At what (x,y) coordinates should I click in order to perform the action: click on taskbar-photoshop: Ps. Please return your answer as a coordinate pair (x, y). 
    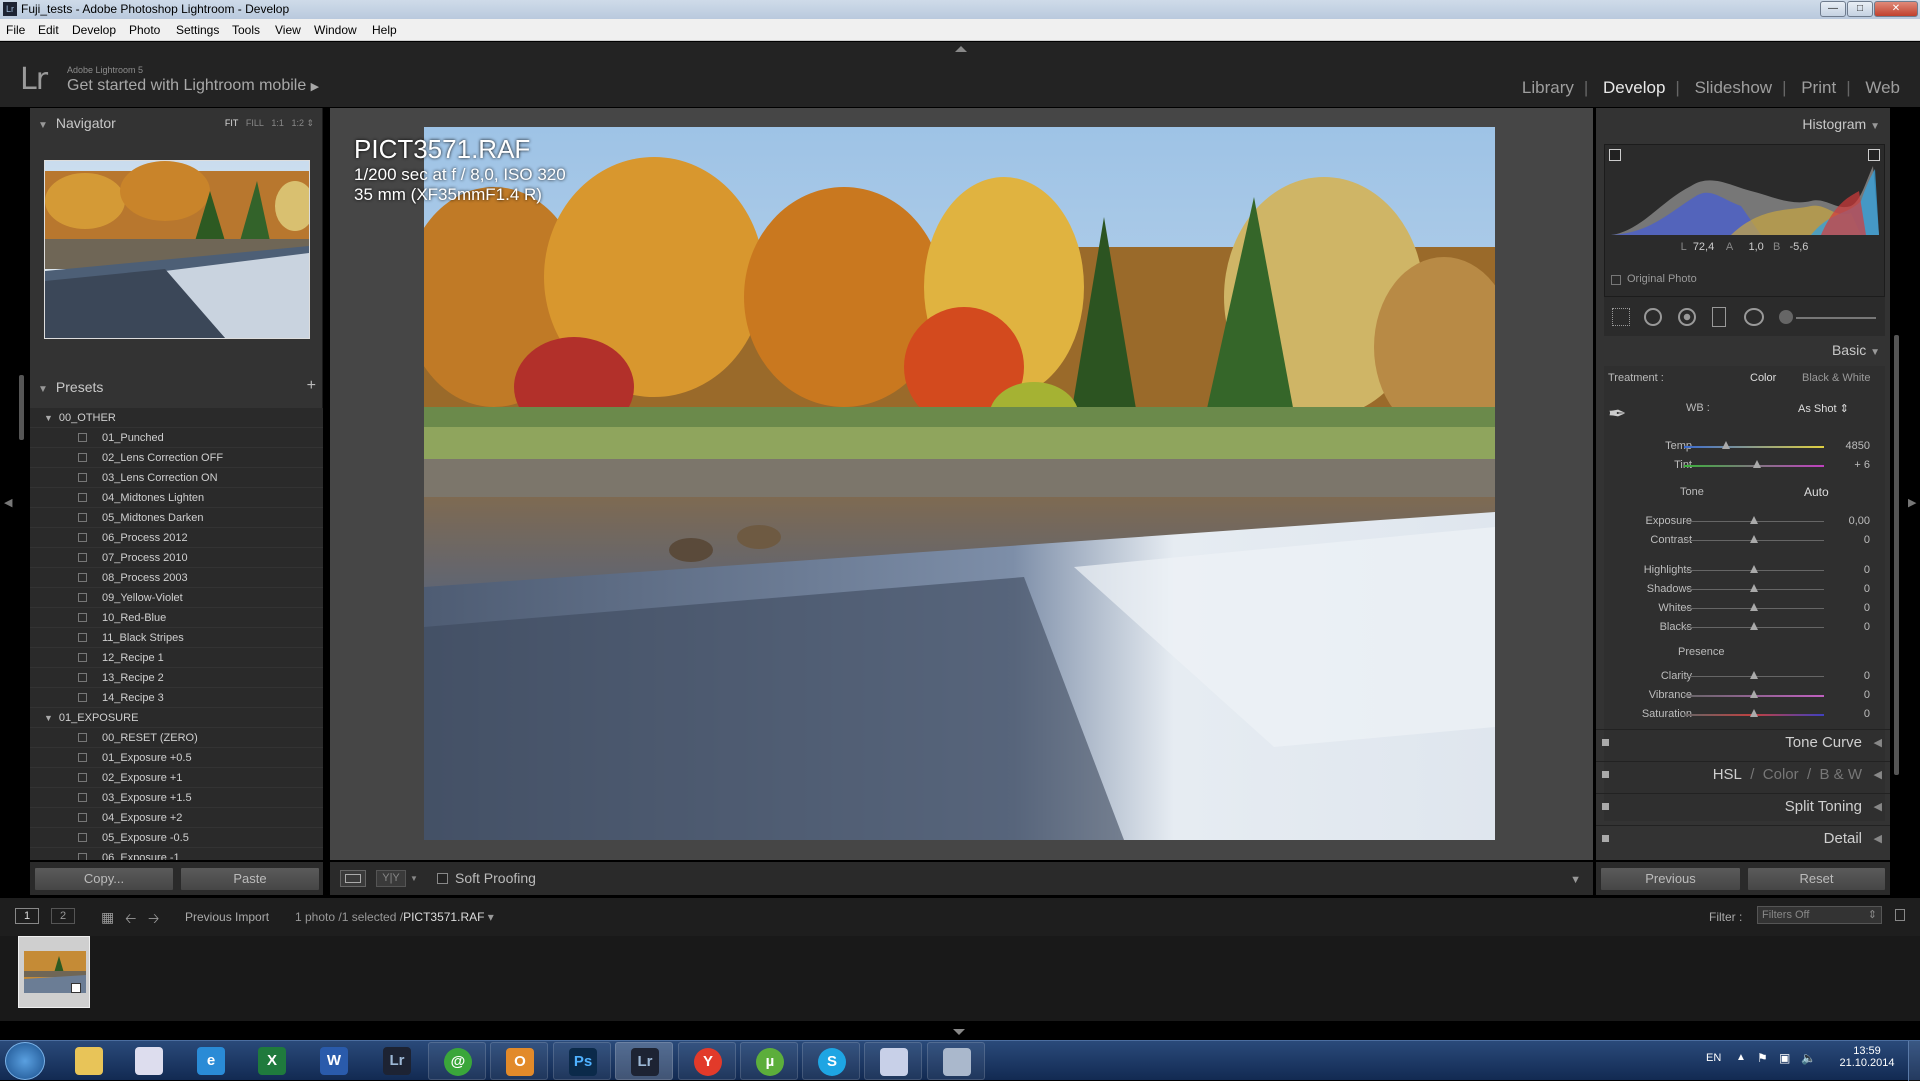
    Looking at the image, I should click on (582, 1061).